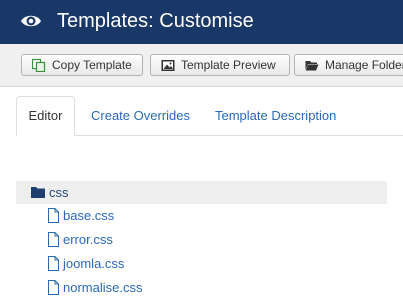 Image resolution: width=403 pixels, height=304 pixels. I want to click on file-link: joomla.css, so click(93, 264).